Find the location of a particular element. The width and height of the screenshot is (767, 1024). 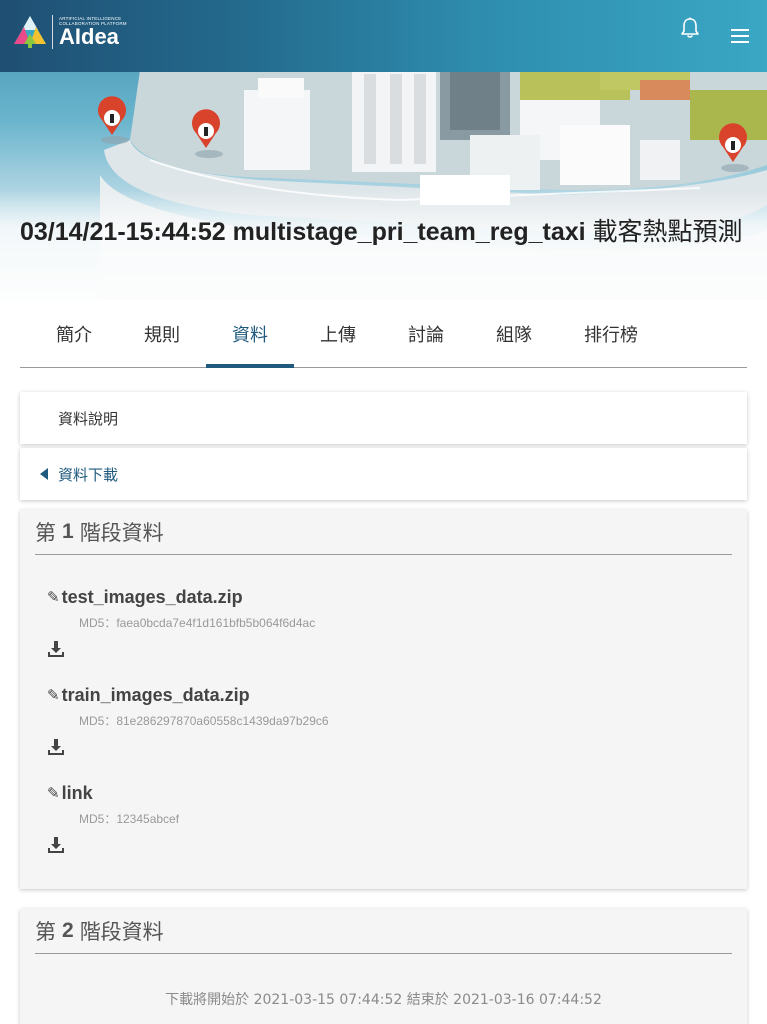

menu-button is located at coordinates (740, 36).